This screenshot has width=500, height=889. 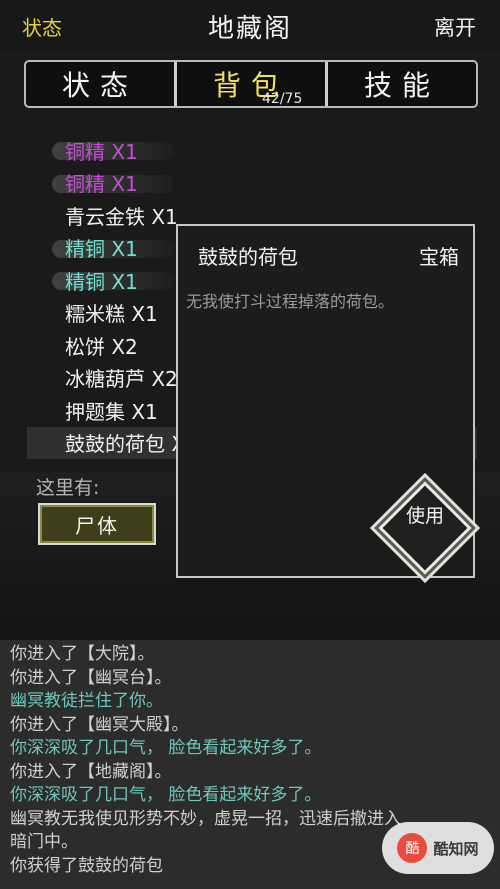 I want to click on top-bar: 状态 地藏阁 离开, so click(x=250, y=26).